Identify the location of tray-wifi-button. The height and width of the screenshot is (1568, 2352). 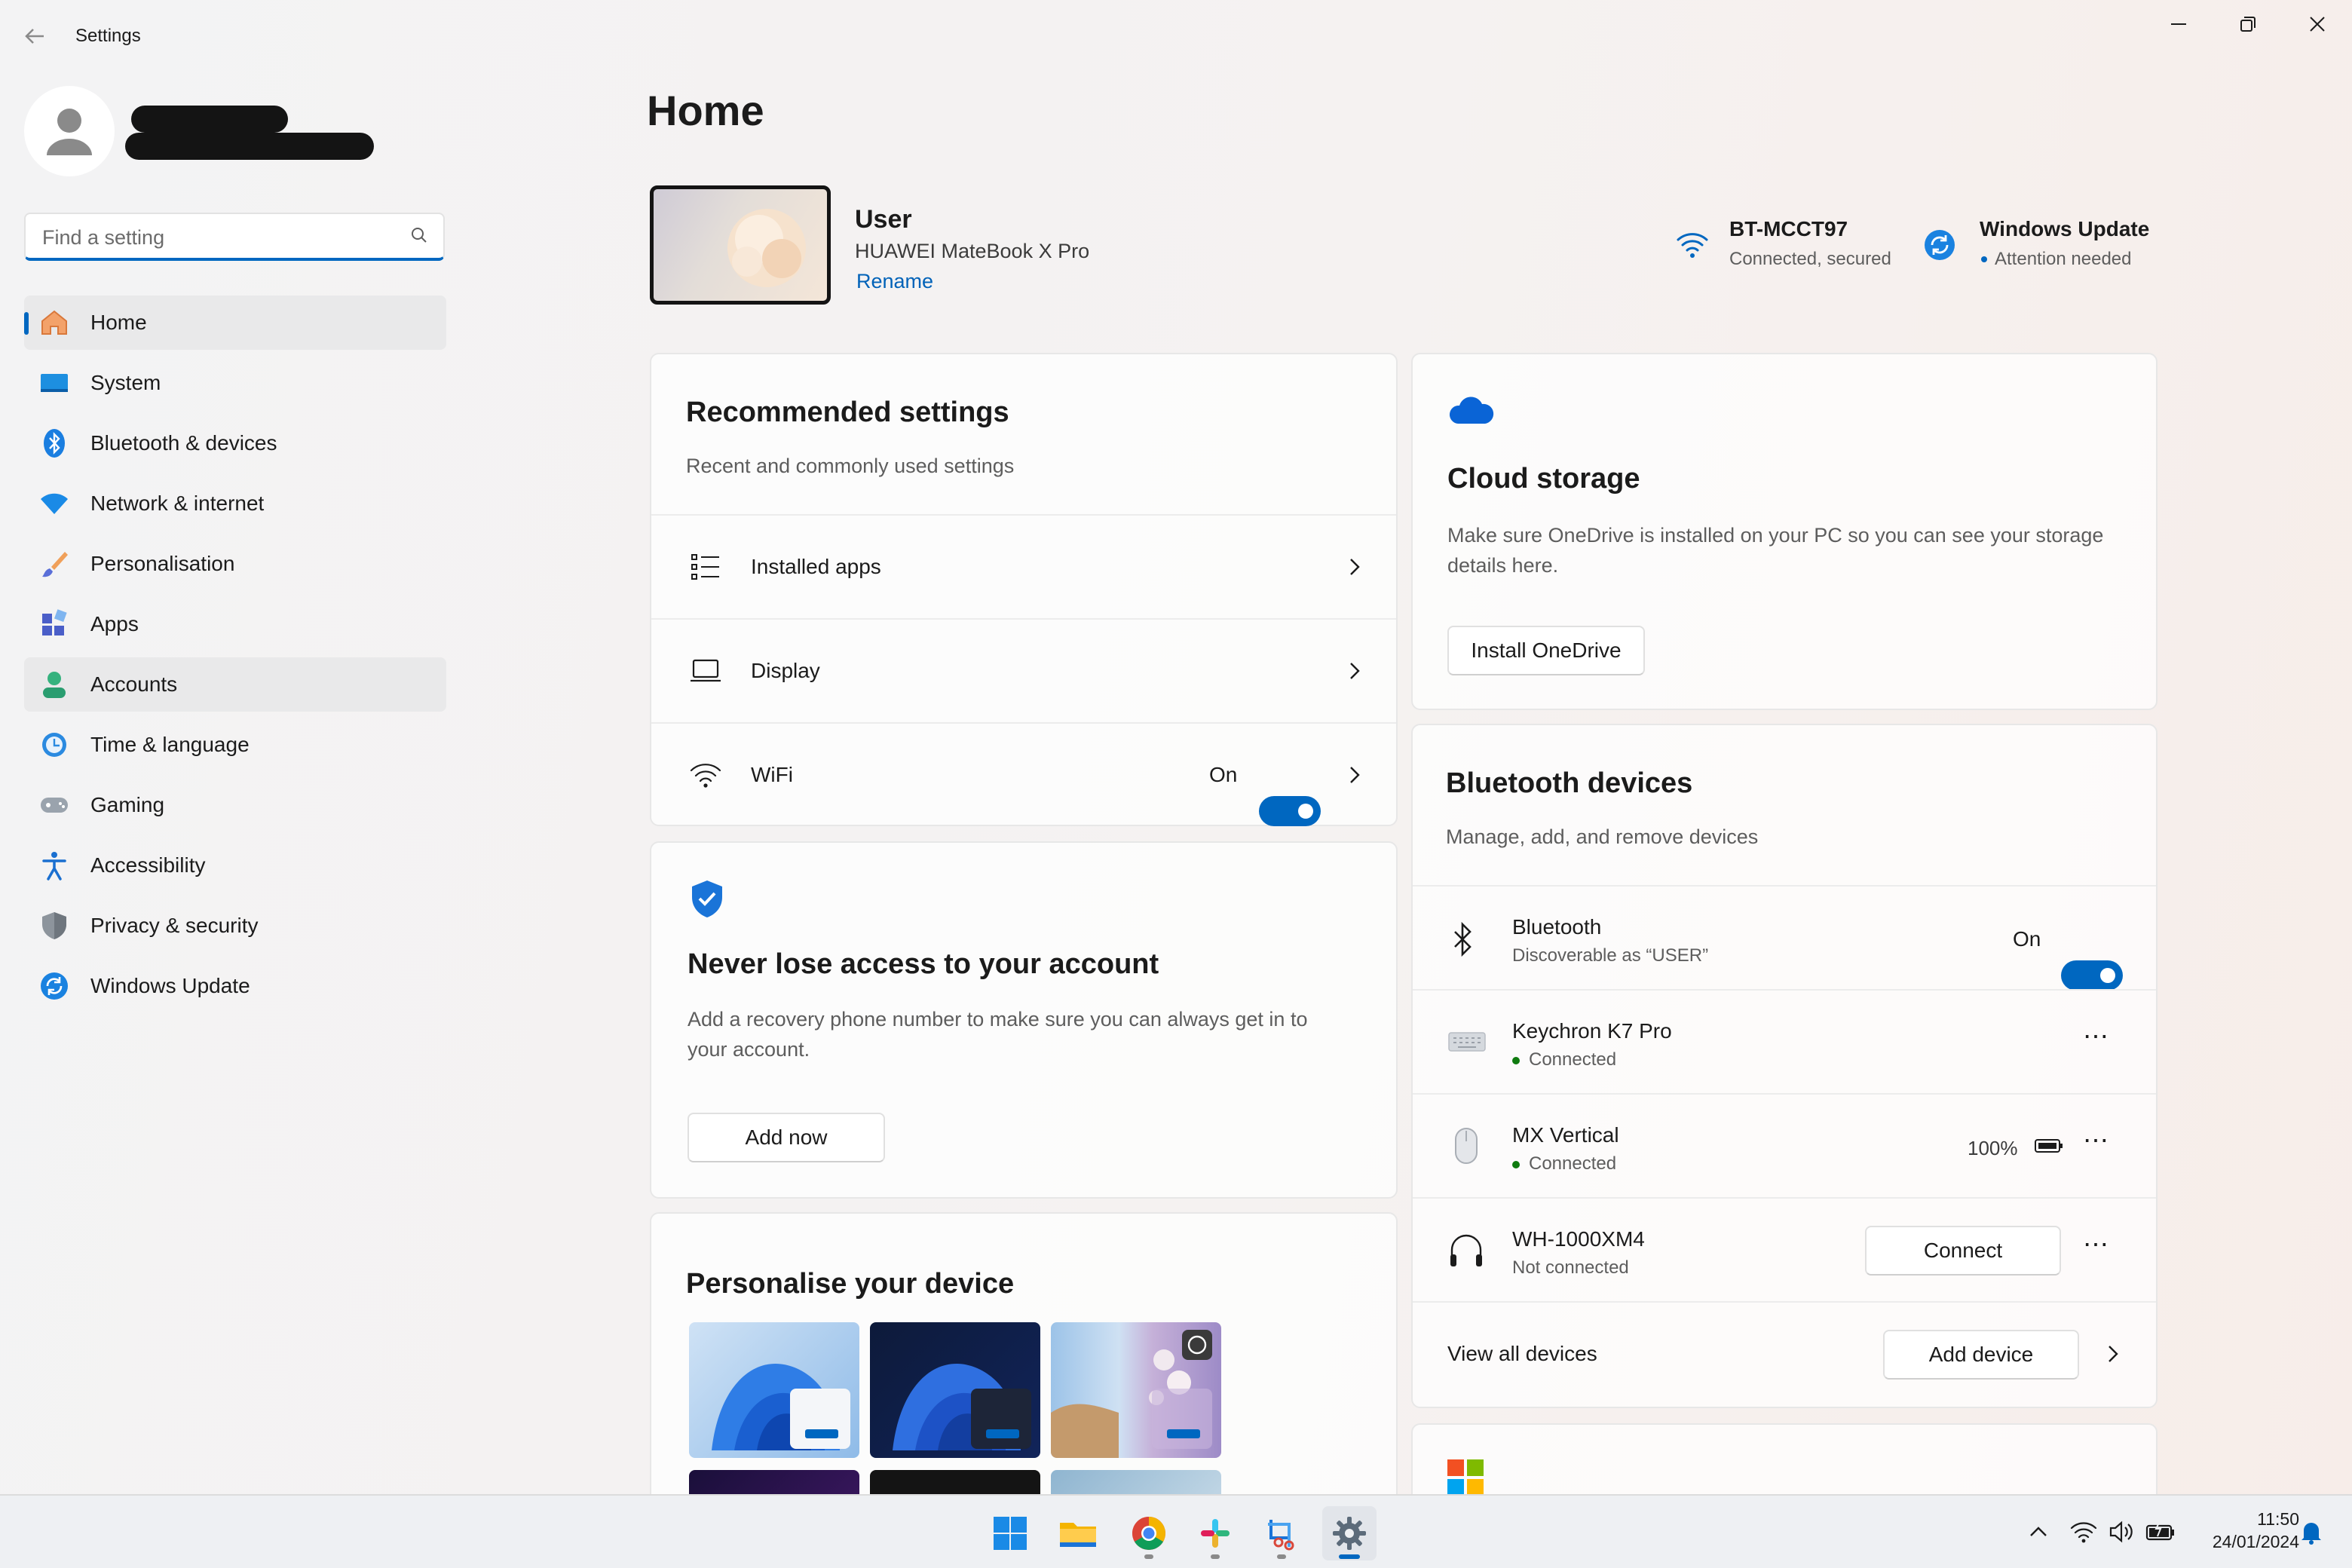
(2084, 1532).